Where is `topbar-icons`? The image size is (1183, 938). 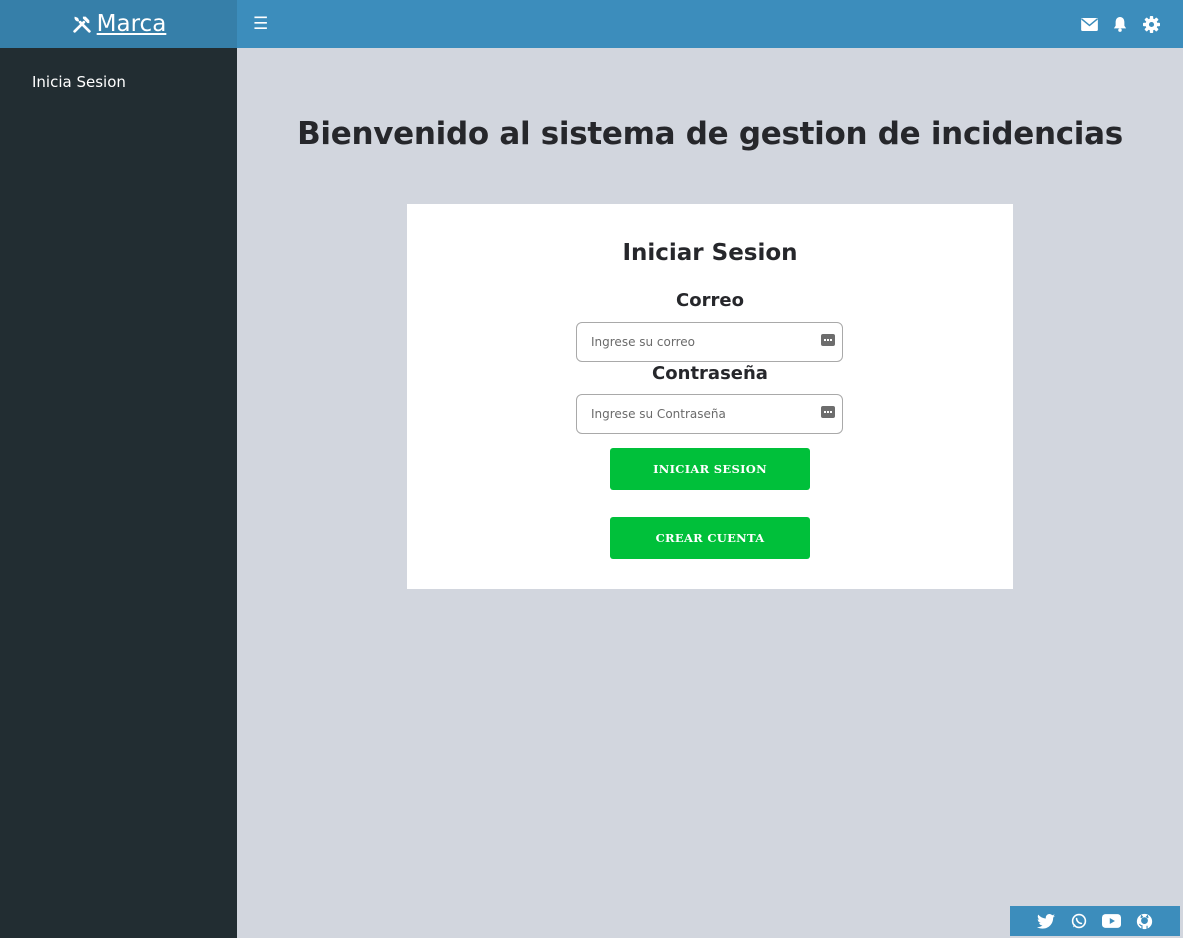 topbar-icons is located at coordinates (1120, 24).